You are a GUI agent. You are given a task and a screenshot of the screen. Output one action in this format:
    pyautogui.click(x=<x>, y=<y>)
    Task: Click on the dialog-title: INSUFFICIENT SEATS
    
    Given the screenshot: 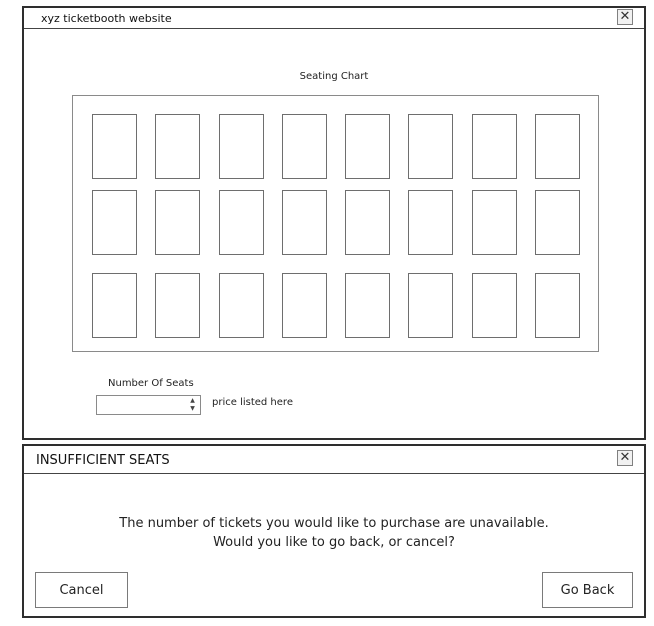 What is the action you would take?
    pyautogui.click(x=103, y=460)
    